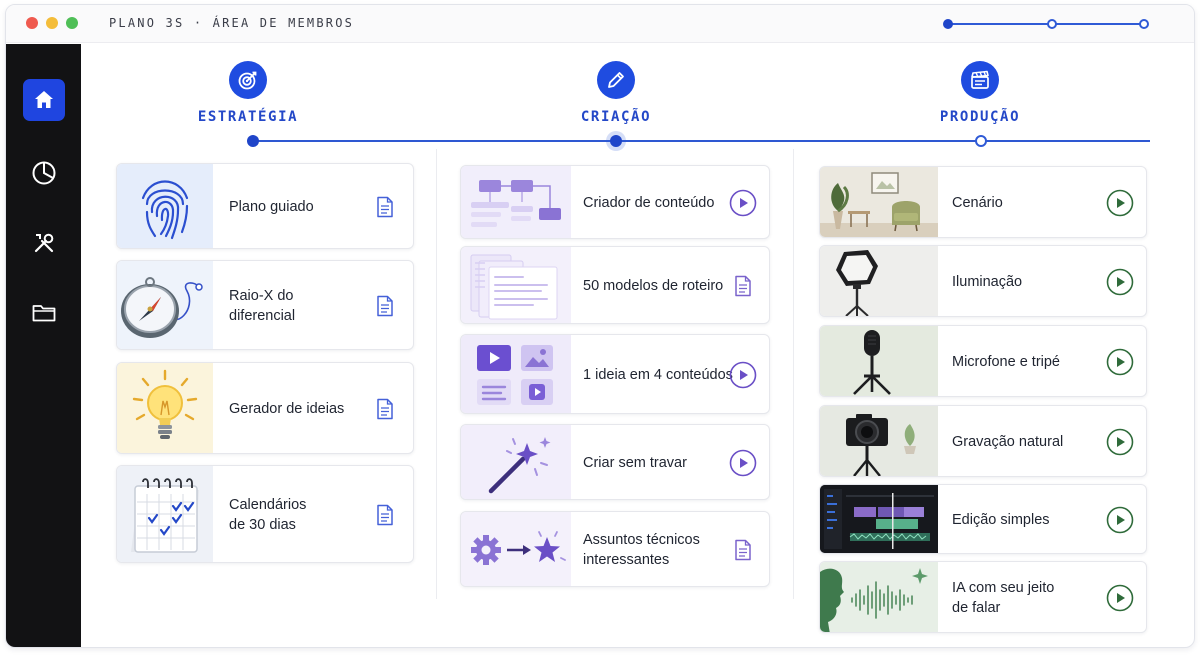  Describe the element at coordinates (52, 23) in the screenshot. I see `minimize-window-button` at that location.